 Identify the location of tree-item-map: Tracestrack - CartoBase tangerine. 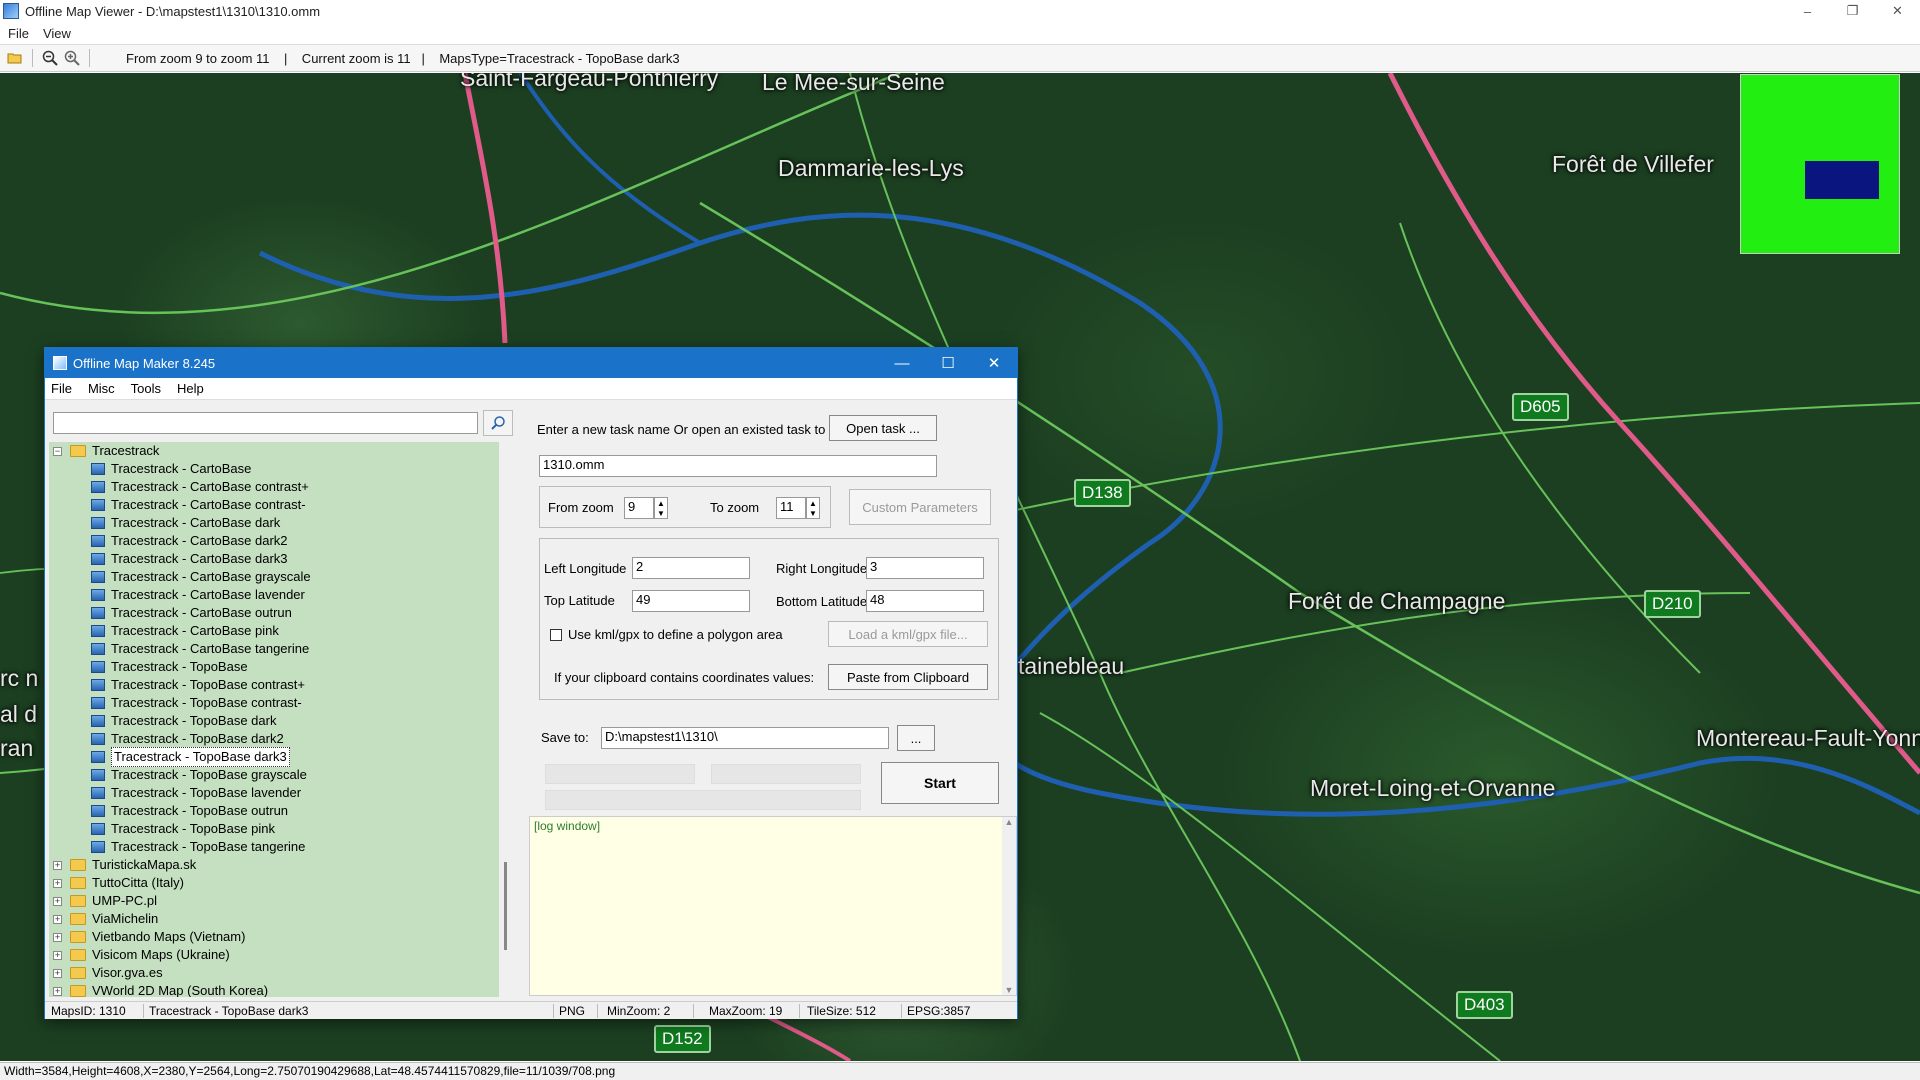
(200, 649).